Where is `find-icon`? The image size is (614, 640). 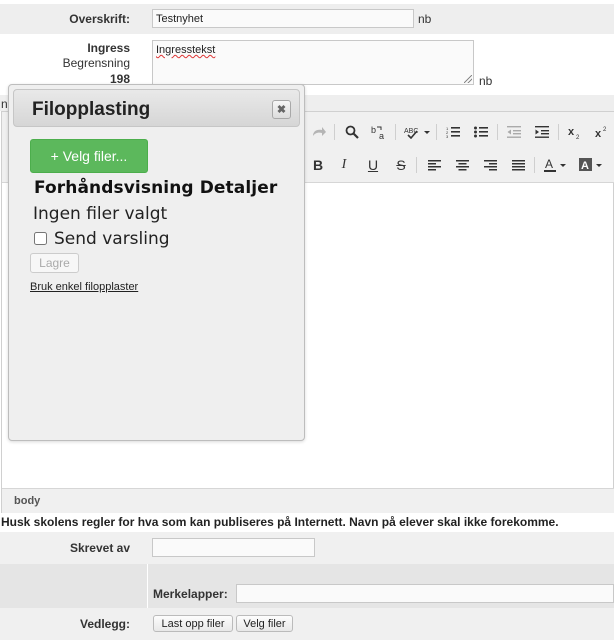
find-icon is located at coordinates (352, 132).